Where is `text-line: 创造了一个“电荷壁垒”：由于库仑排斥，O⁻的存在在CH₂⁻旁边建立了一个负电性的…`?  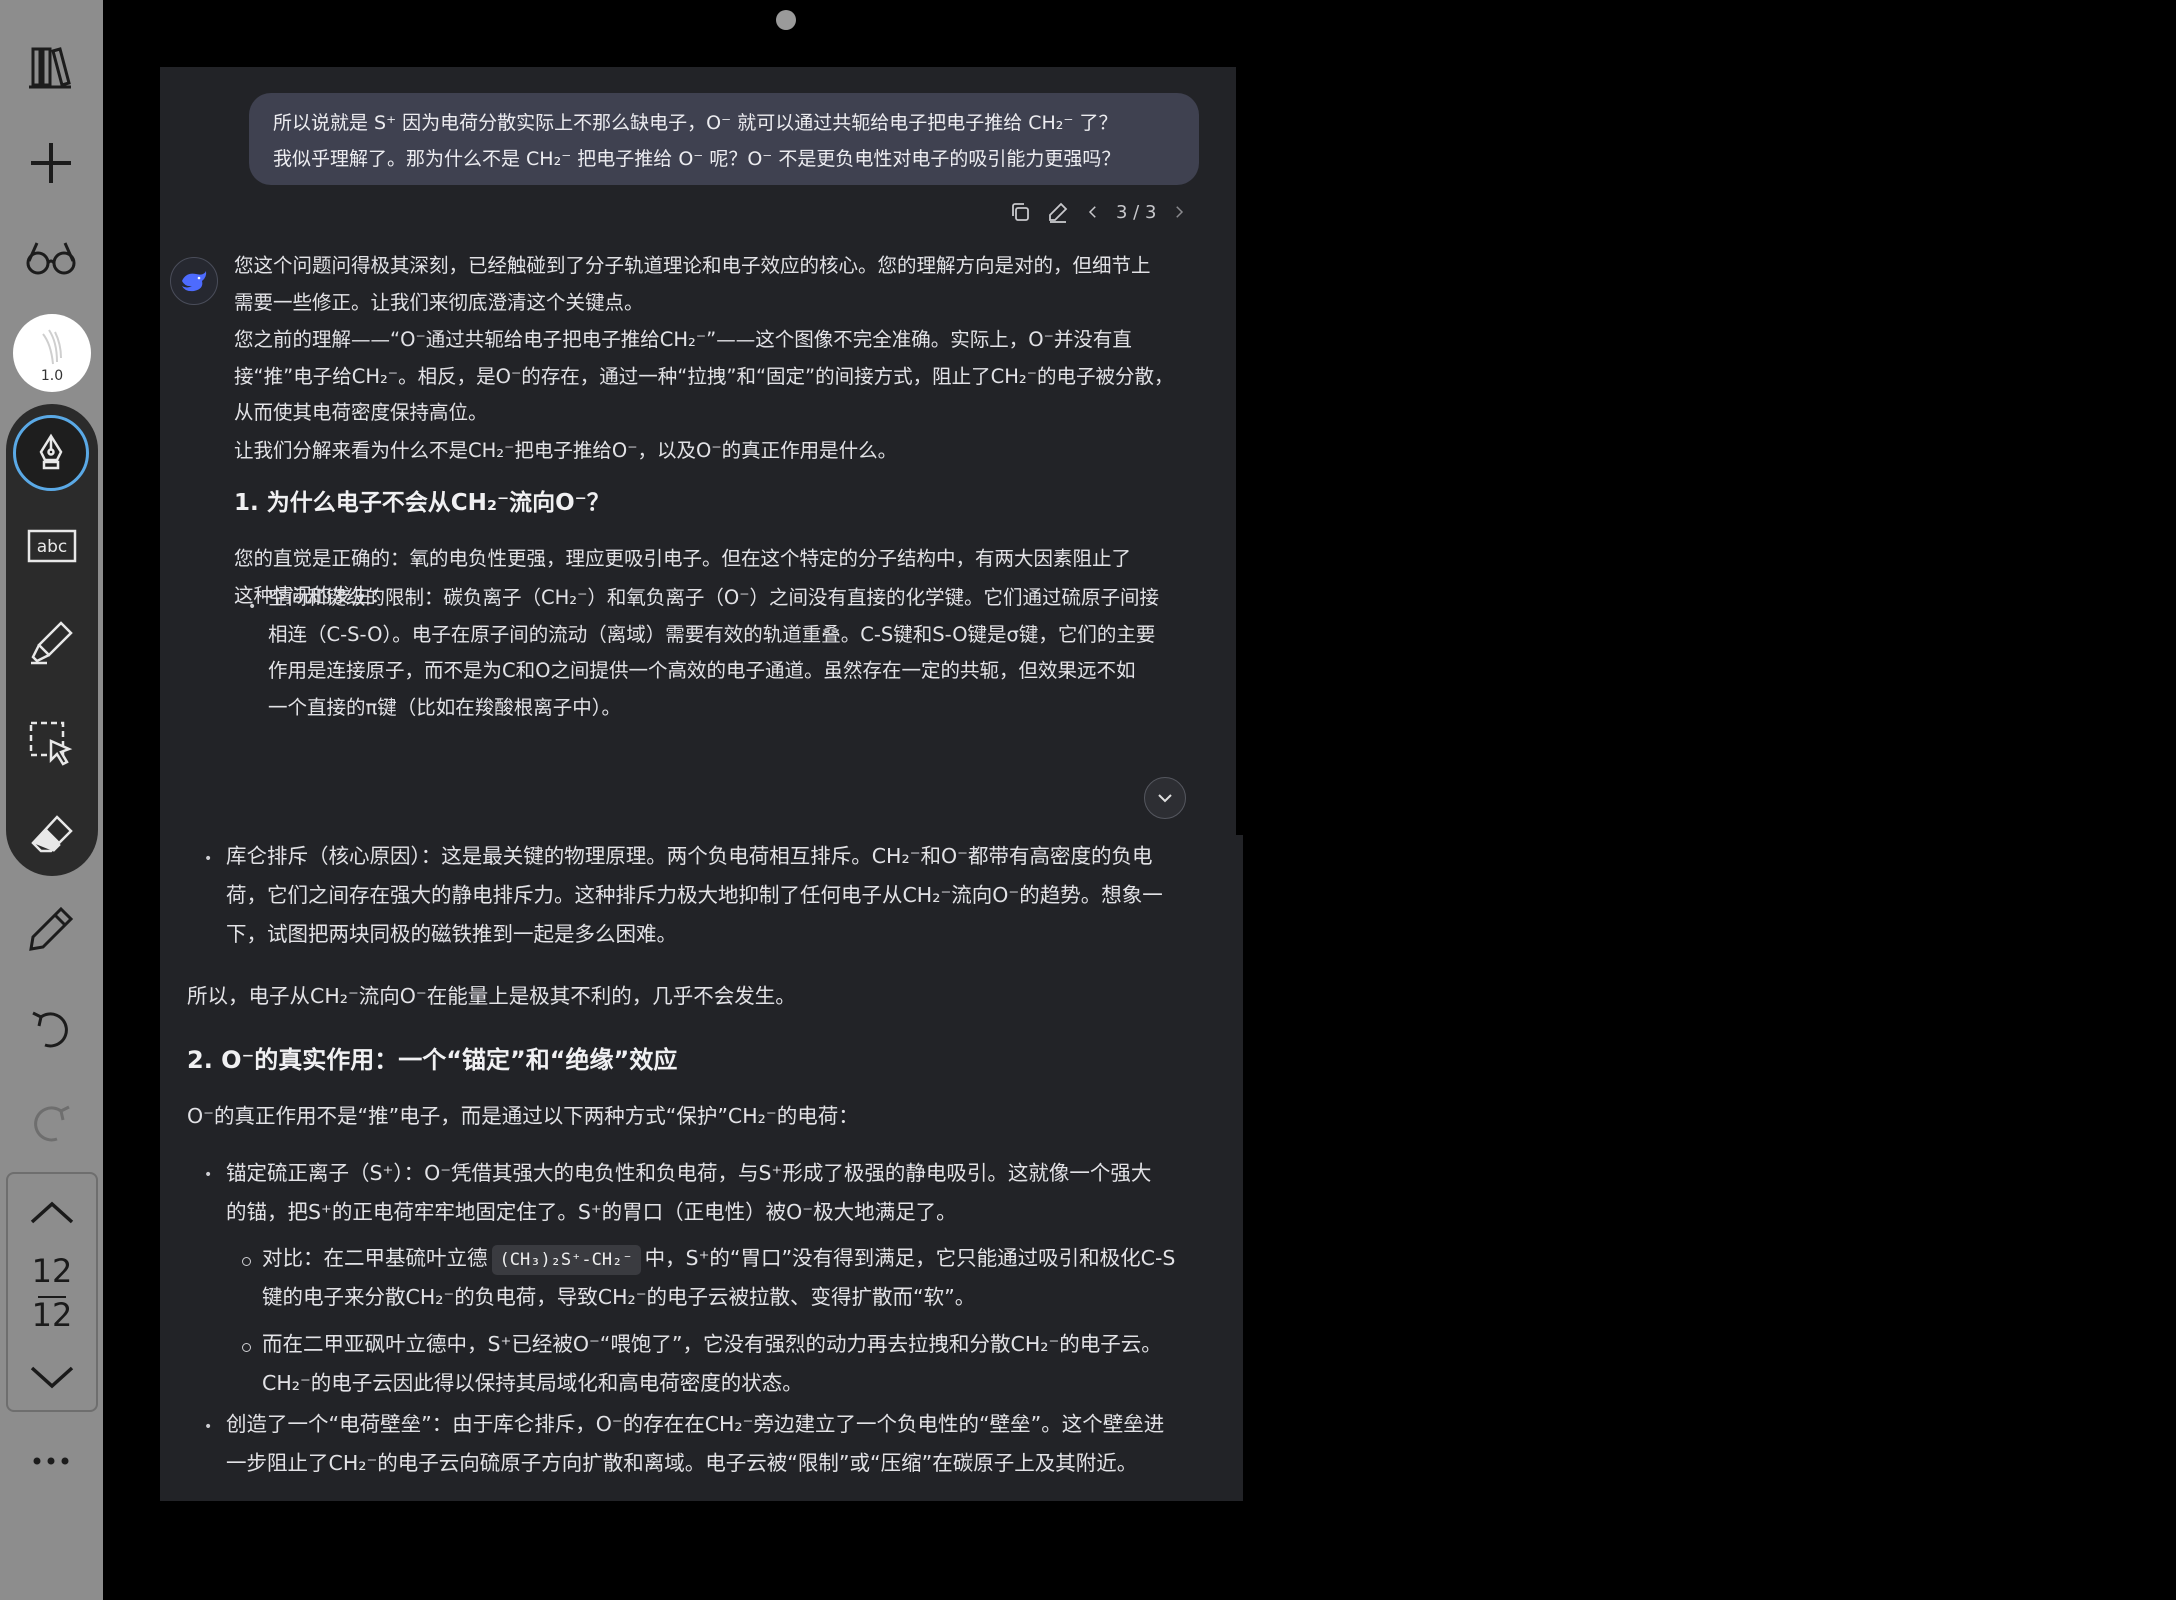
text-line: 创造了一个“电荷壁垒”：由于库仑排斥，O⁻的存在在CH₂⁻旁边建立了一个负电性的… is located at coordinates (695, 1424).